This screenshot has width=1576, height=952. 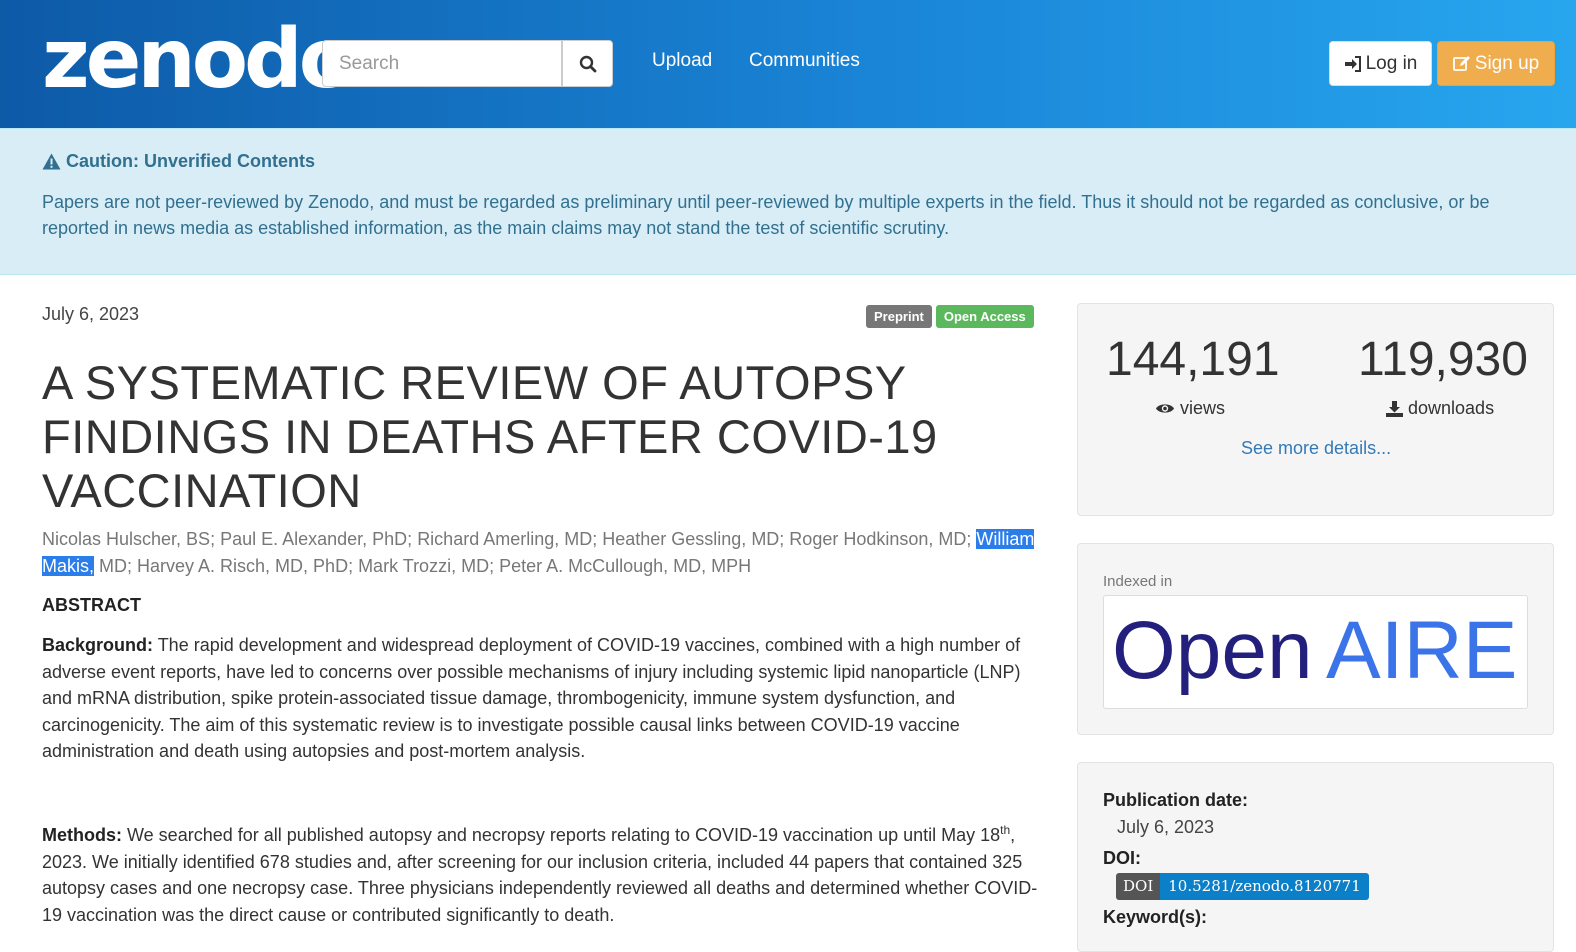 What do you see at coordinates (1443, 359) in the screenshot?
I see `downloads-count: 119,930` at bounding box center [1443, 359].